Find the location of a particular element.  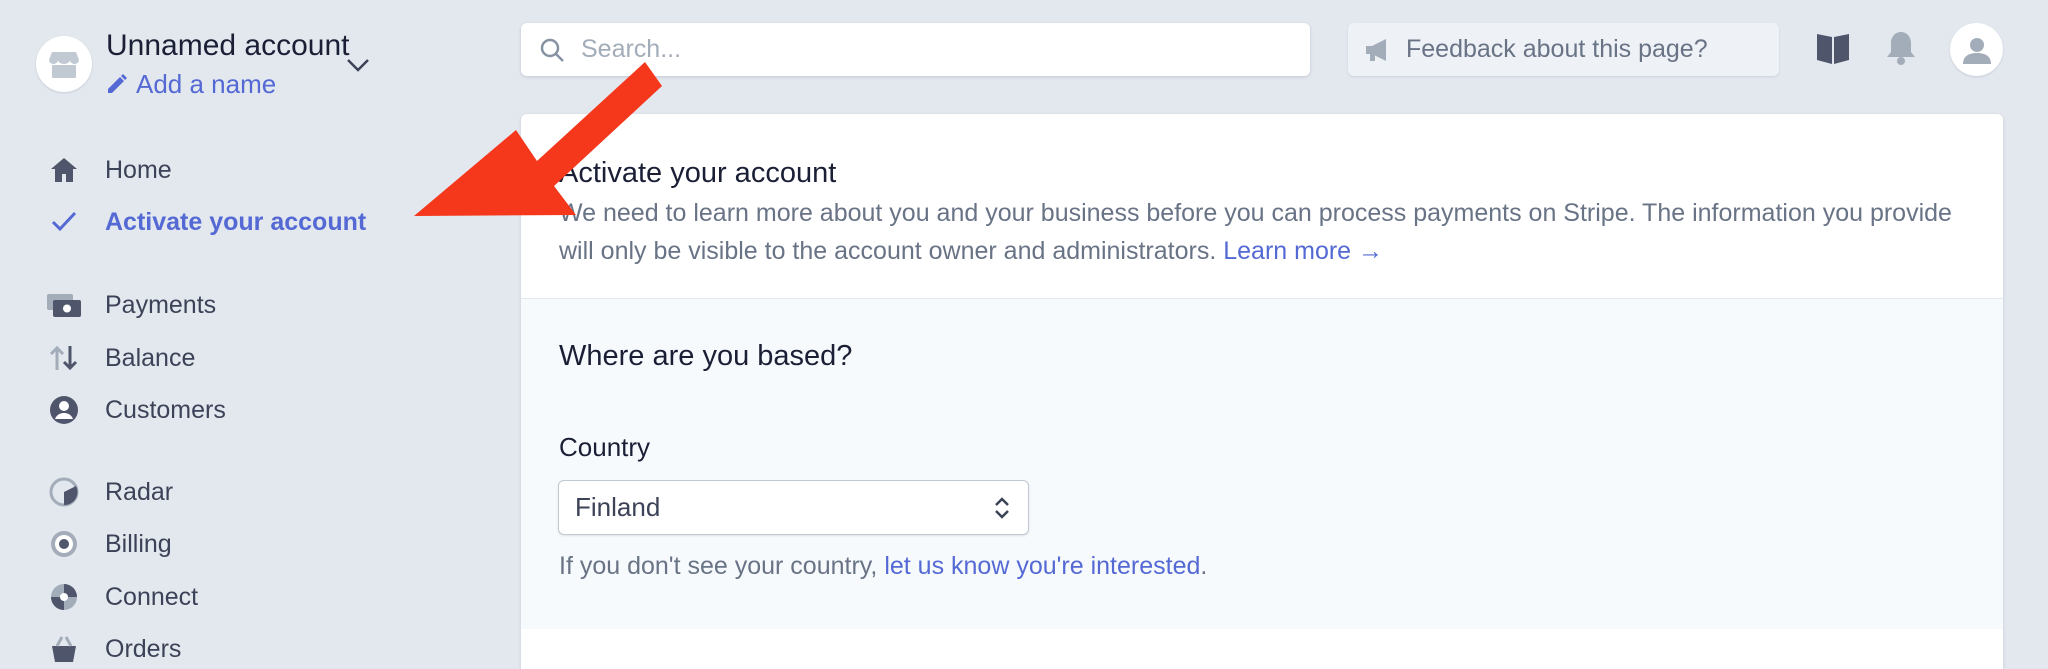

sidebar-item-label: Payments is located at coordinates (161, 304).